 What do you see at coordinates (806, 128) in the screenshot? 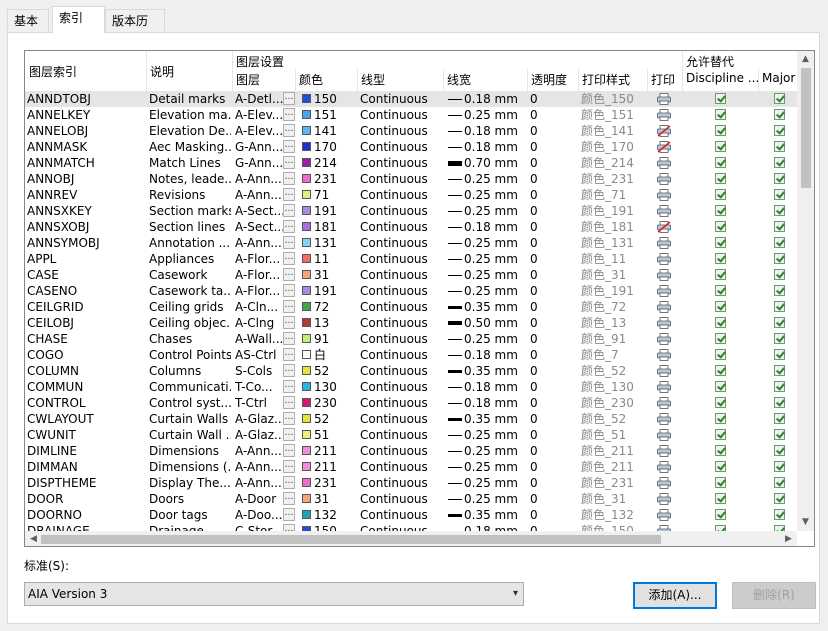
I see `vertical-scroll-thumb` at bounding box center [806, 128].